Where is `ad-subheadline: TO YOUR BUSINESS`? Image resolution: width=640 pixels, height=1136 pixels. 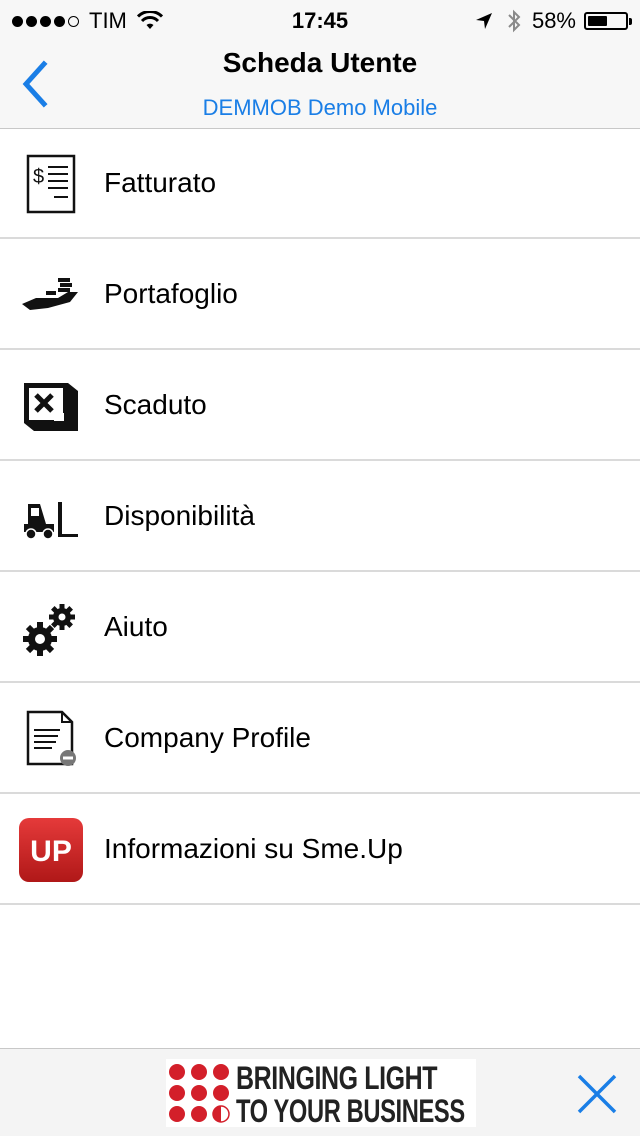 ad-subheadline: TO YOUR BUSINESS is located at coordinates (350, 1111).